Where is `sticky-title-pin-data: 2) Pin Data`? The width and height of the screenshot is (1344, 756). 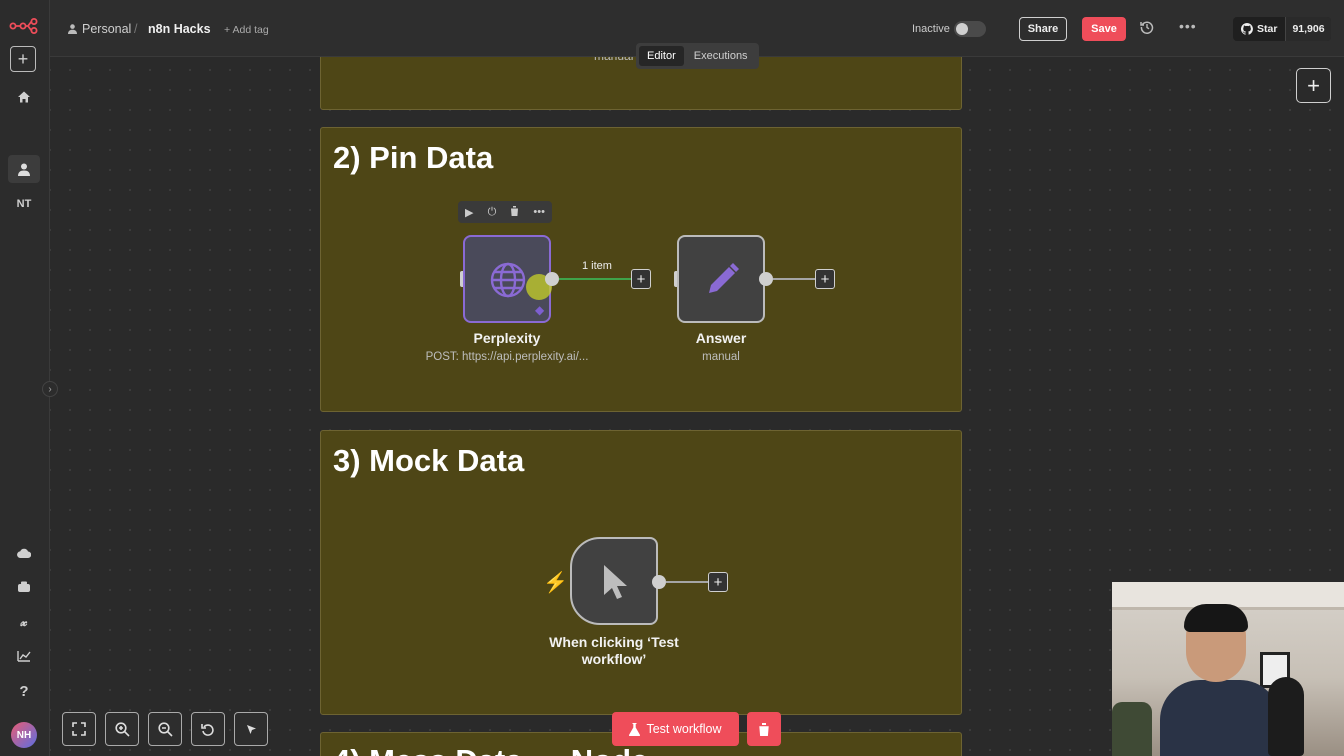
sticky-title-pin-data: 2) Pin Data is located at coordinates (413, 157).